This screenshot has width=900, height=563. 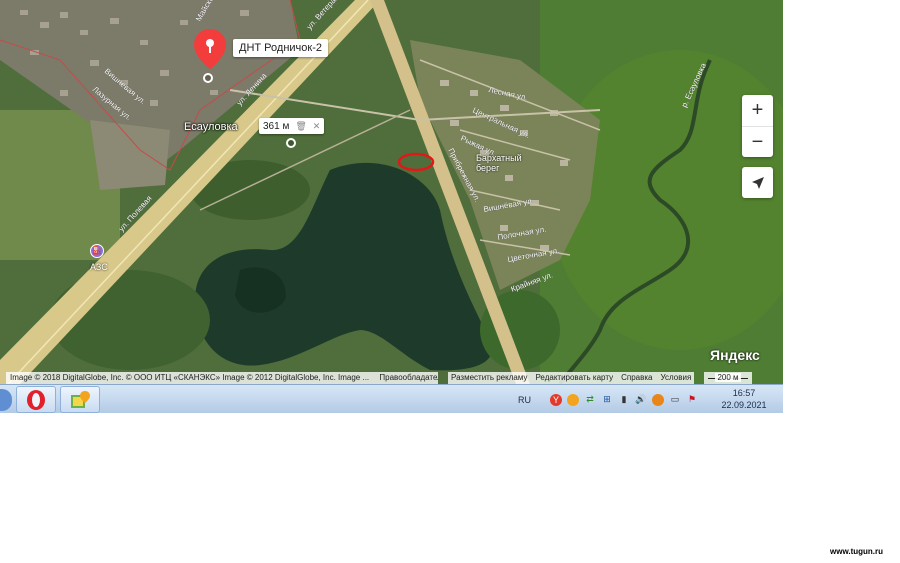 I want to click on advertise-link: Разместить рекламу, so click(x=489, y=378).